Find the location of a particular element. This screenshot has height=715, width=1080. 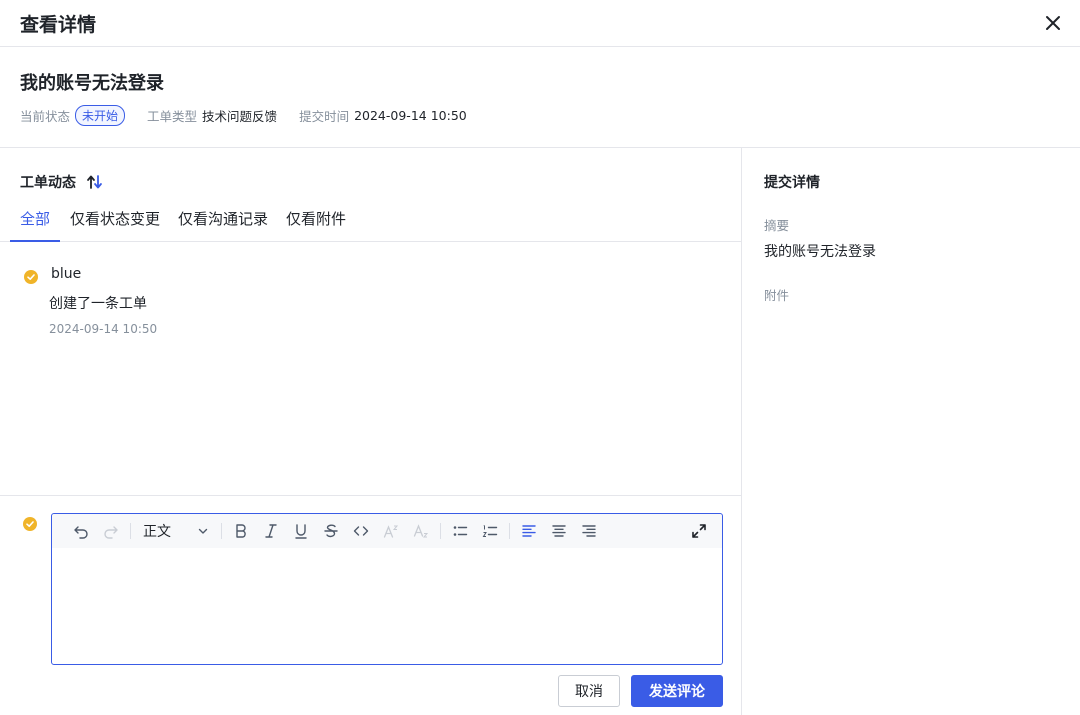

undo-button is located at coordinates (81, 531).